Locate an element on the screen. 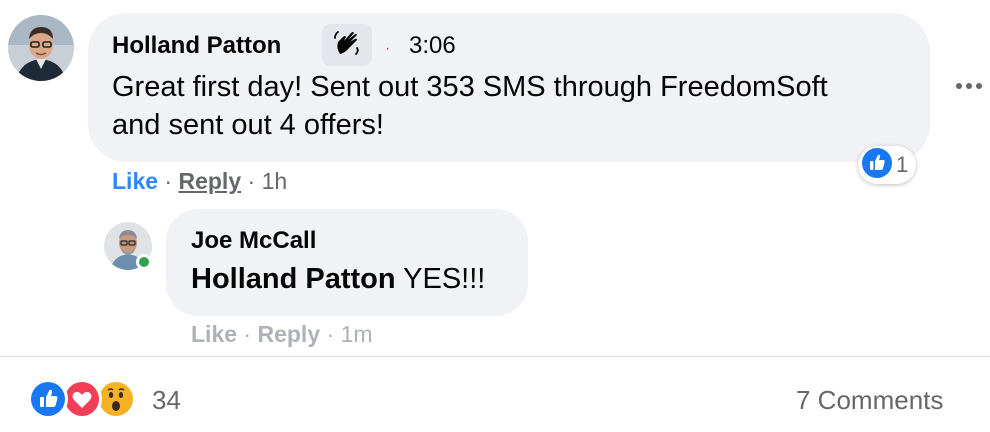 The height and width of the screenshot is (432, 990). more-options-button is located at coordinates (969, 86).